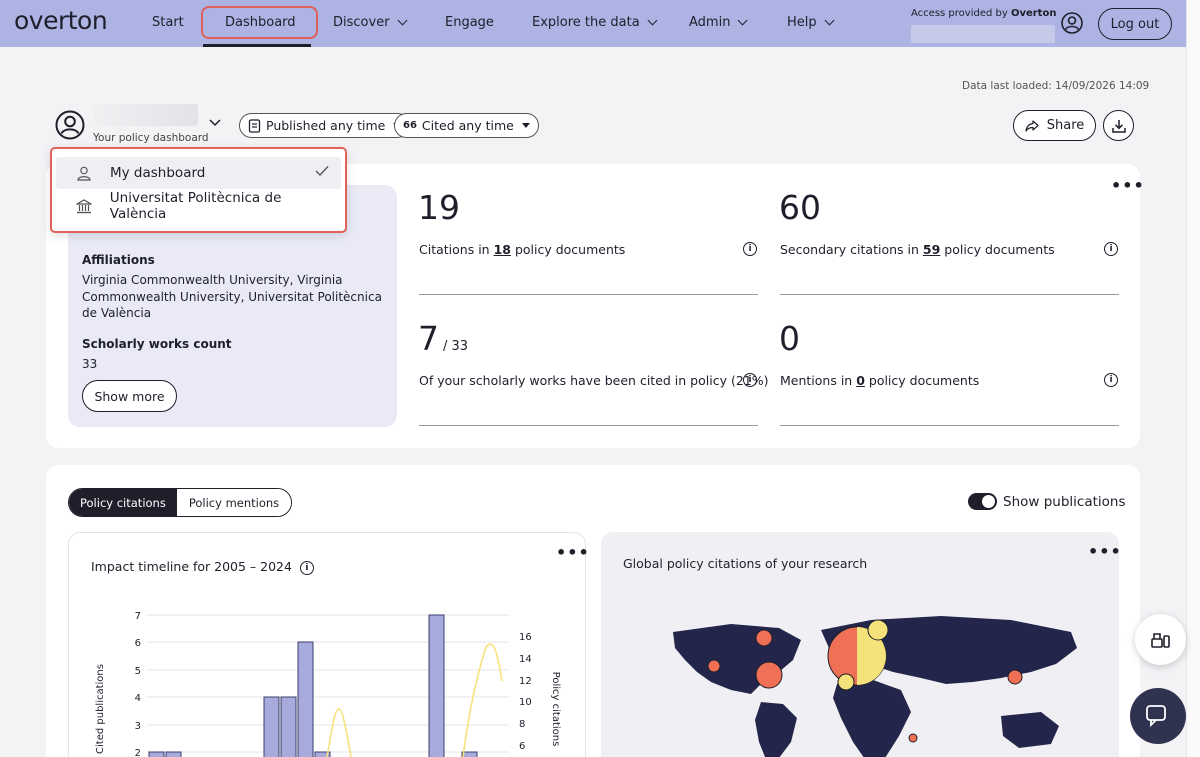  I want to click on tab-policy-mentions: Policy mentions, so click(234, 502).